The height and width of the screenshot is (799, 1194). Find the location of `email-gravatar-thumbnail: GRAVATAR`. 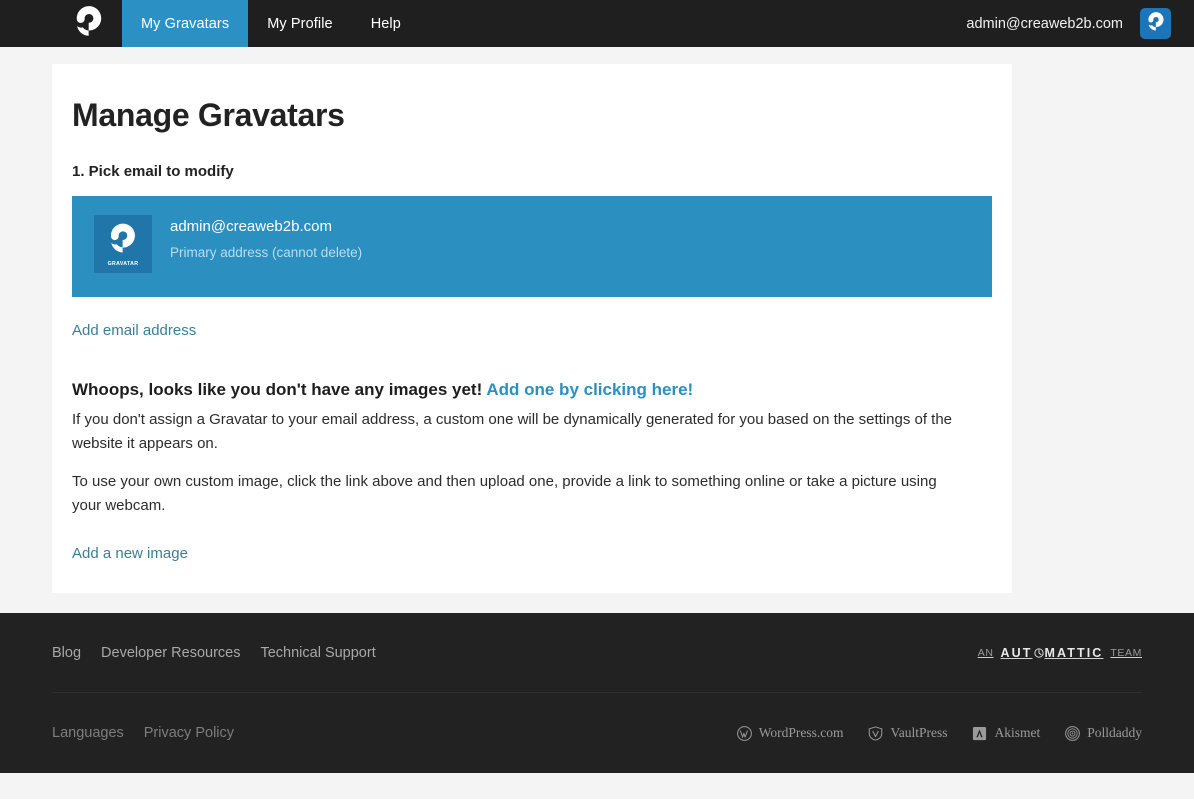

email-gravatar-thumbnail: GRAVATAR is located at coordinates (123, 244).